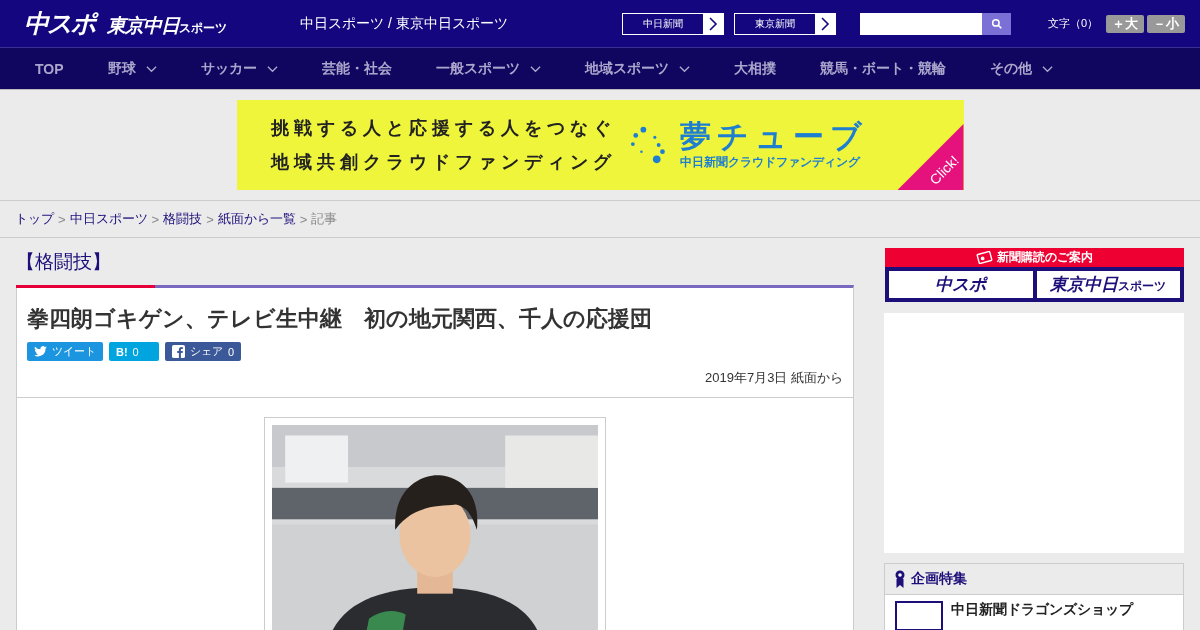  Describe the element at coordinates (773, 378) in the screenshot. I see `article-dateline: 2019年7月3日 紙面から` at that location.